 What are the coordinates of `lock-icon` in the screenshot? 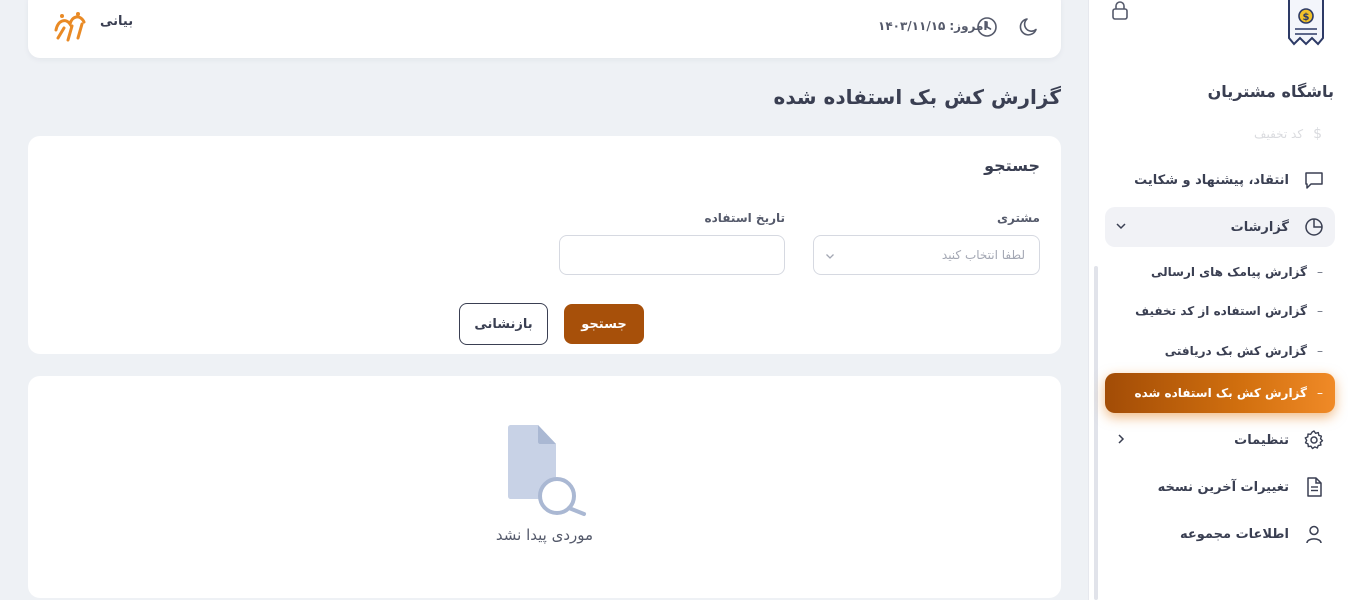 It's located at (1120, 10).